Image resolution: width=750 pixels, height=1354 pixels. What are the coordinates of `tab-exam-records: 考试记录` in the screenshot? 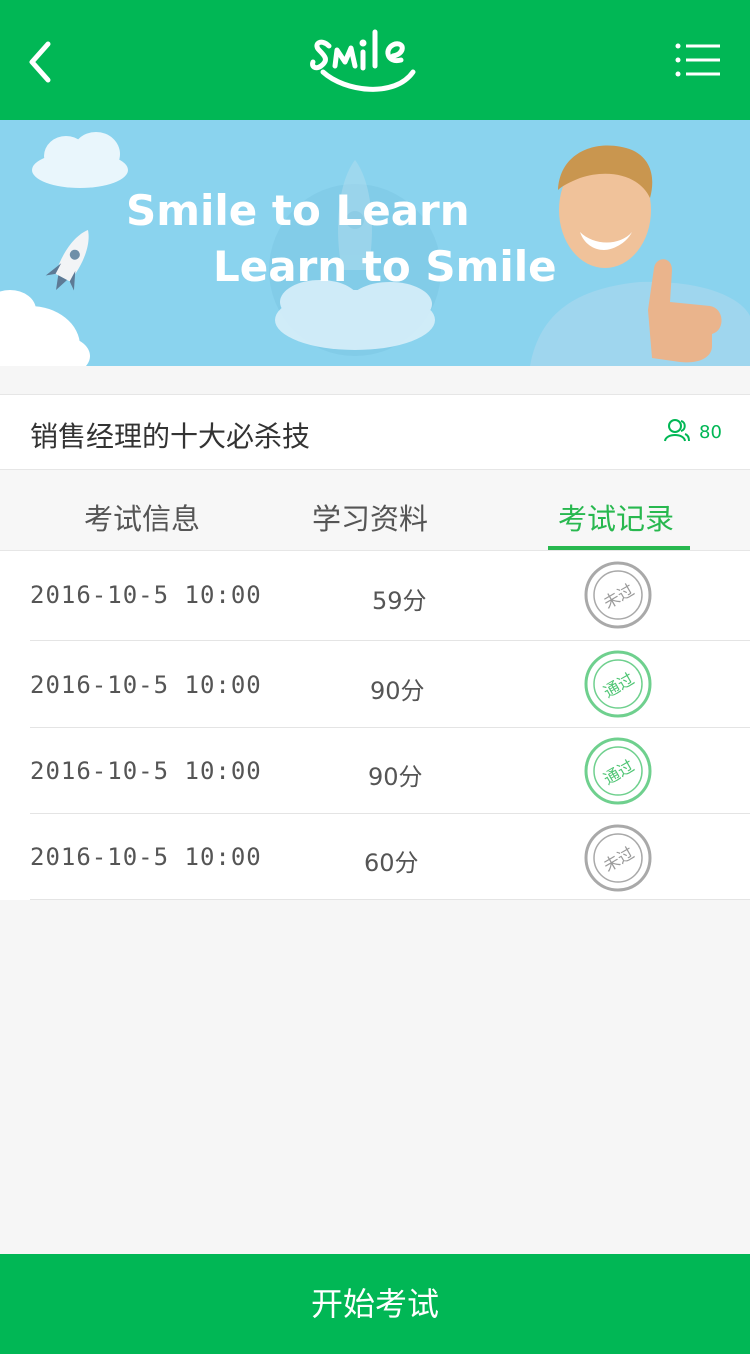 It's located at (616, 517).